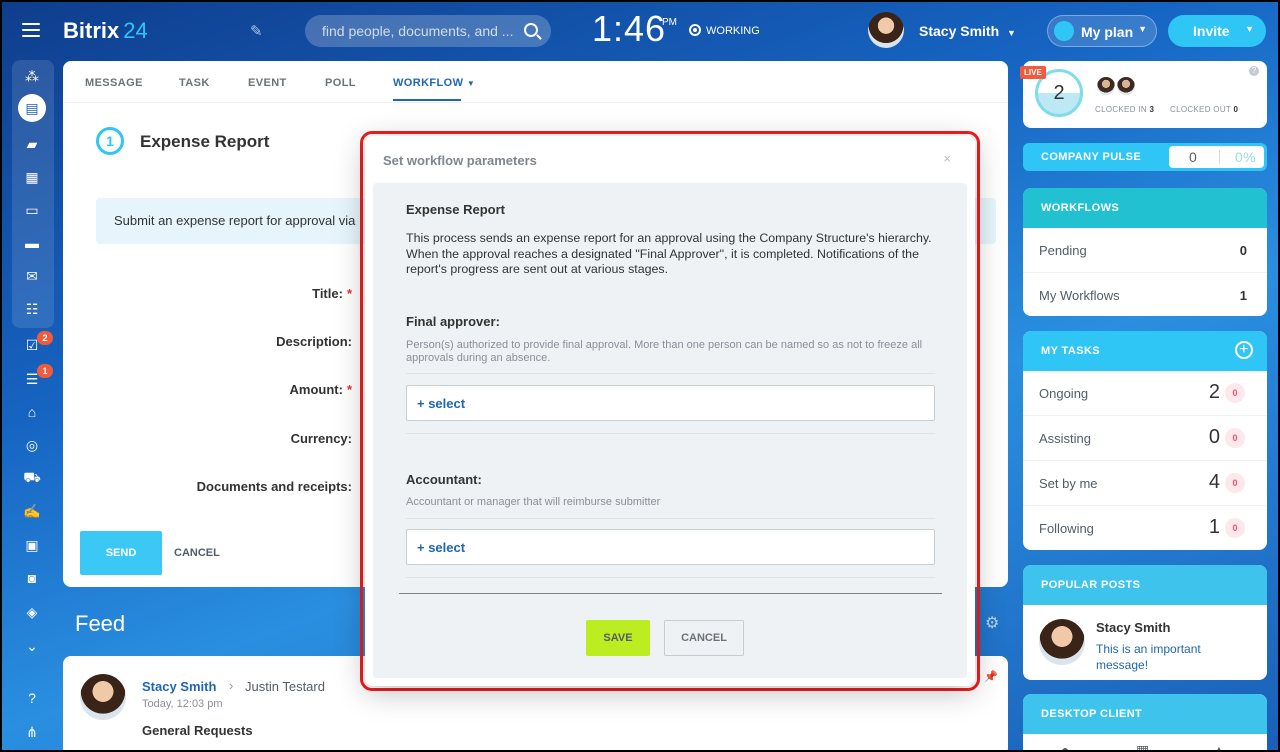 This screenshot has height=752, width=1280. What do you see at coordinates (32, 144) in the screenshot?
I see `messenger-icon: ▰` at bounding box center [32, 144].